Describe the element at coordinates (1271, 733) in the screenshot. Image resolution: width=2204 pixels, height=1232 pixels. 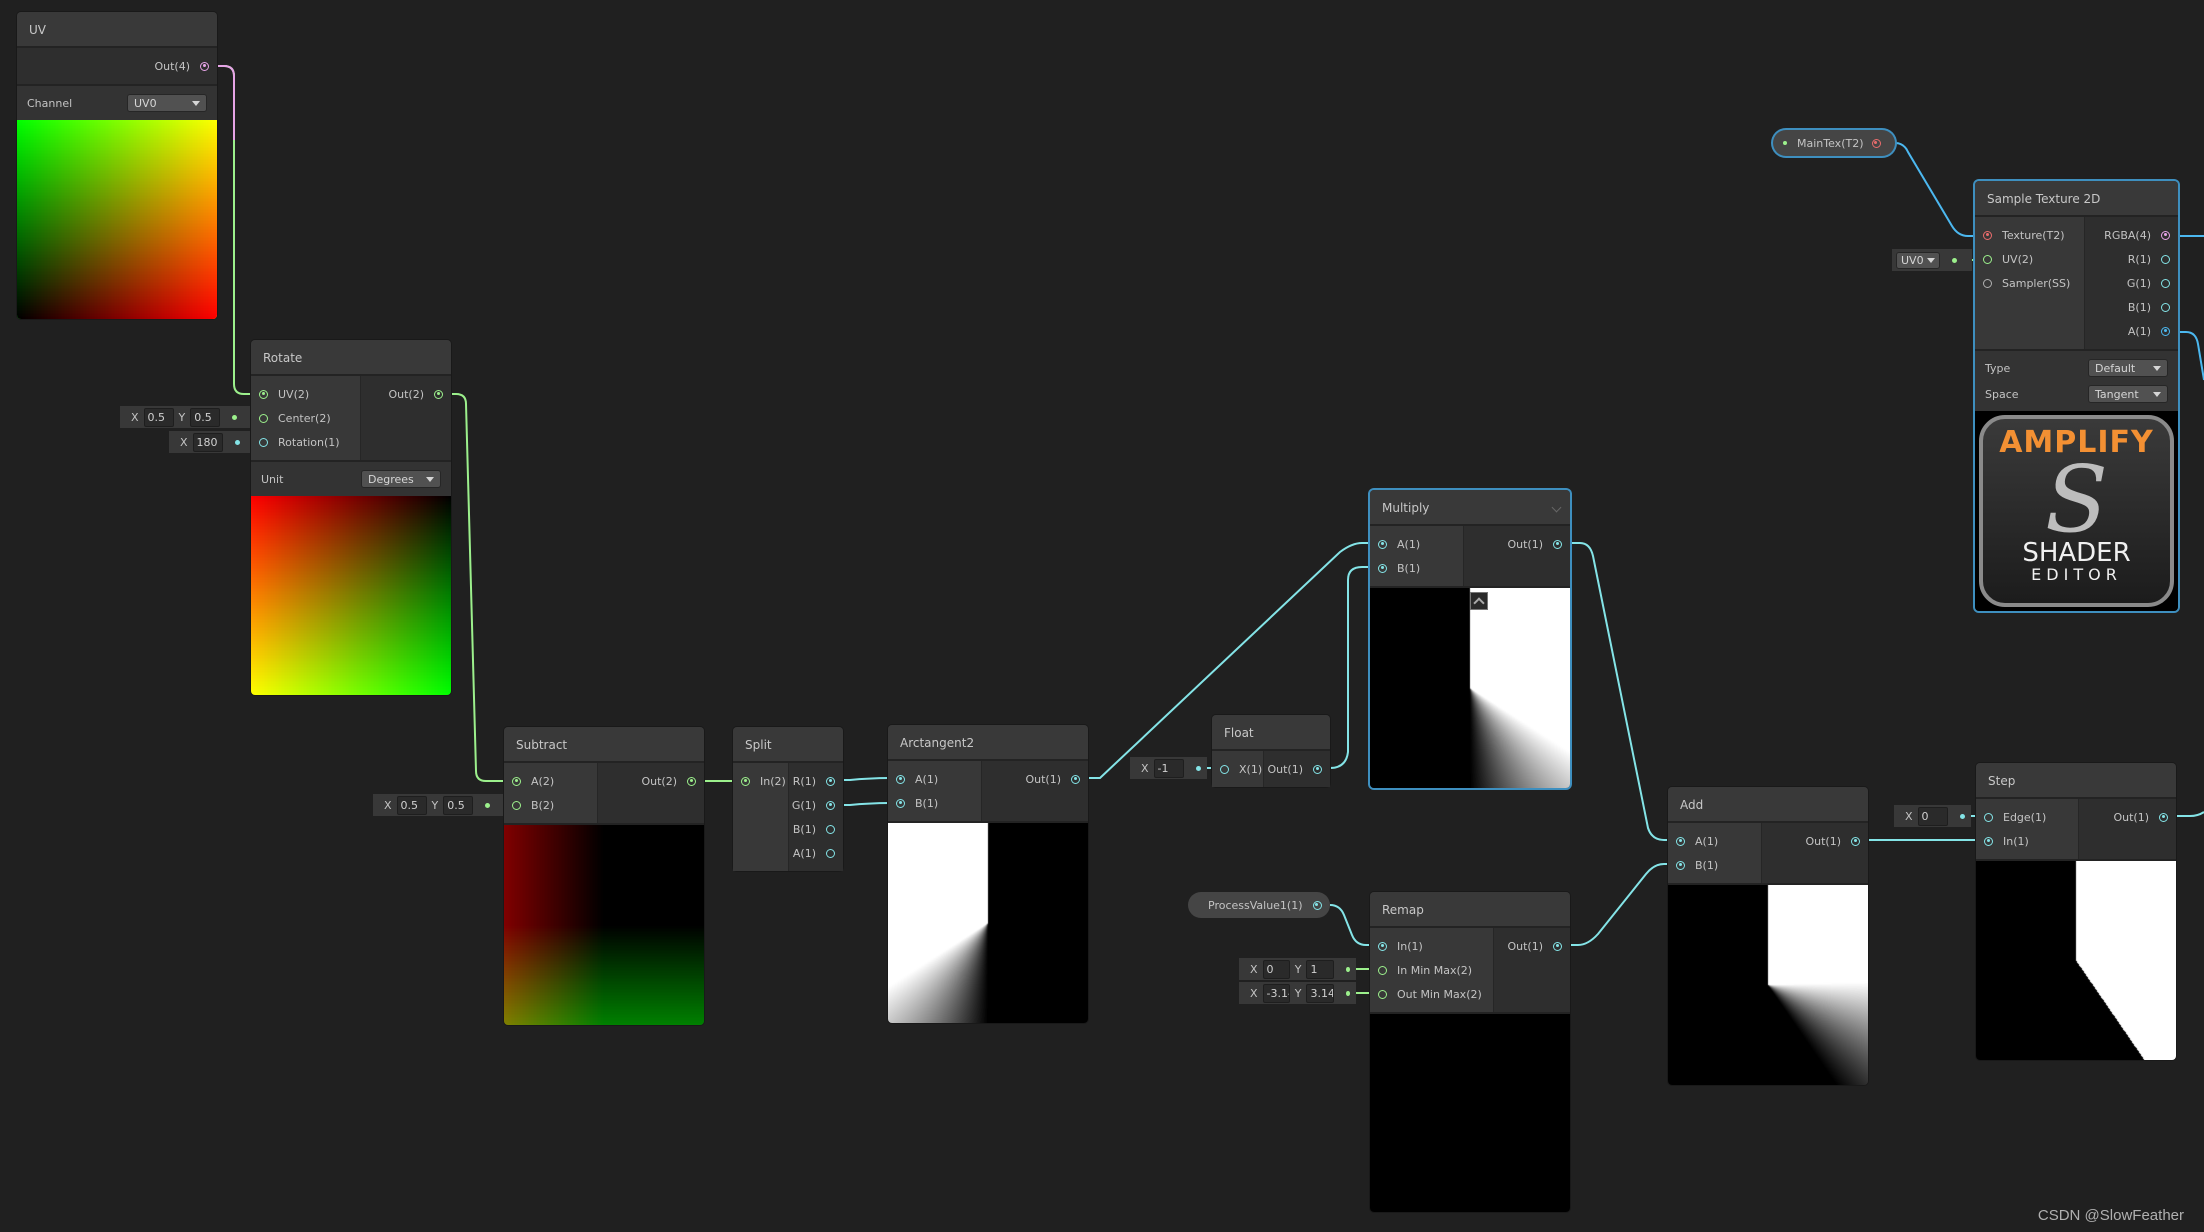
I see `float-node-title: Float` at that location.